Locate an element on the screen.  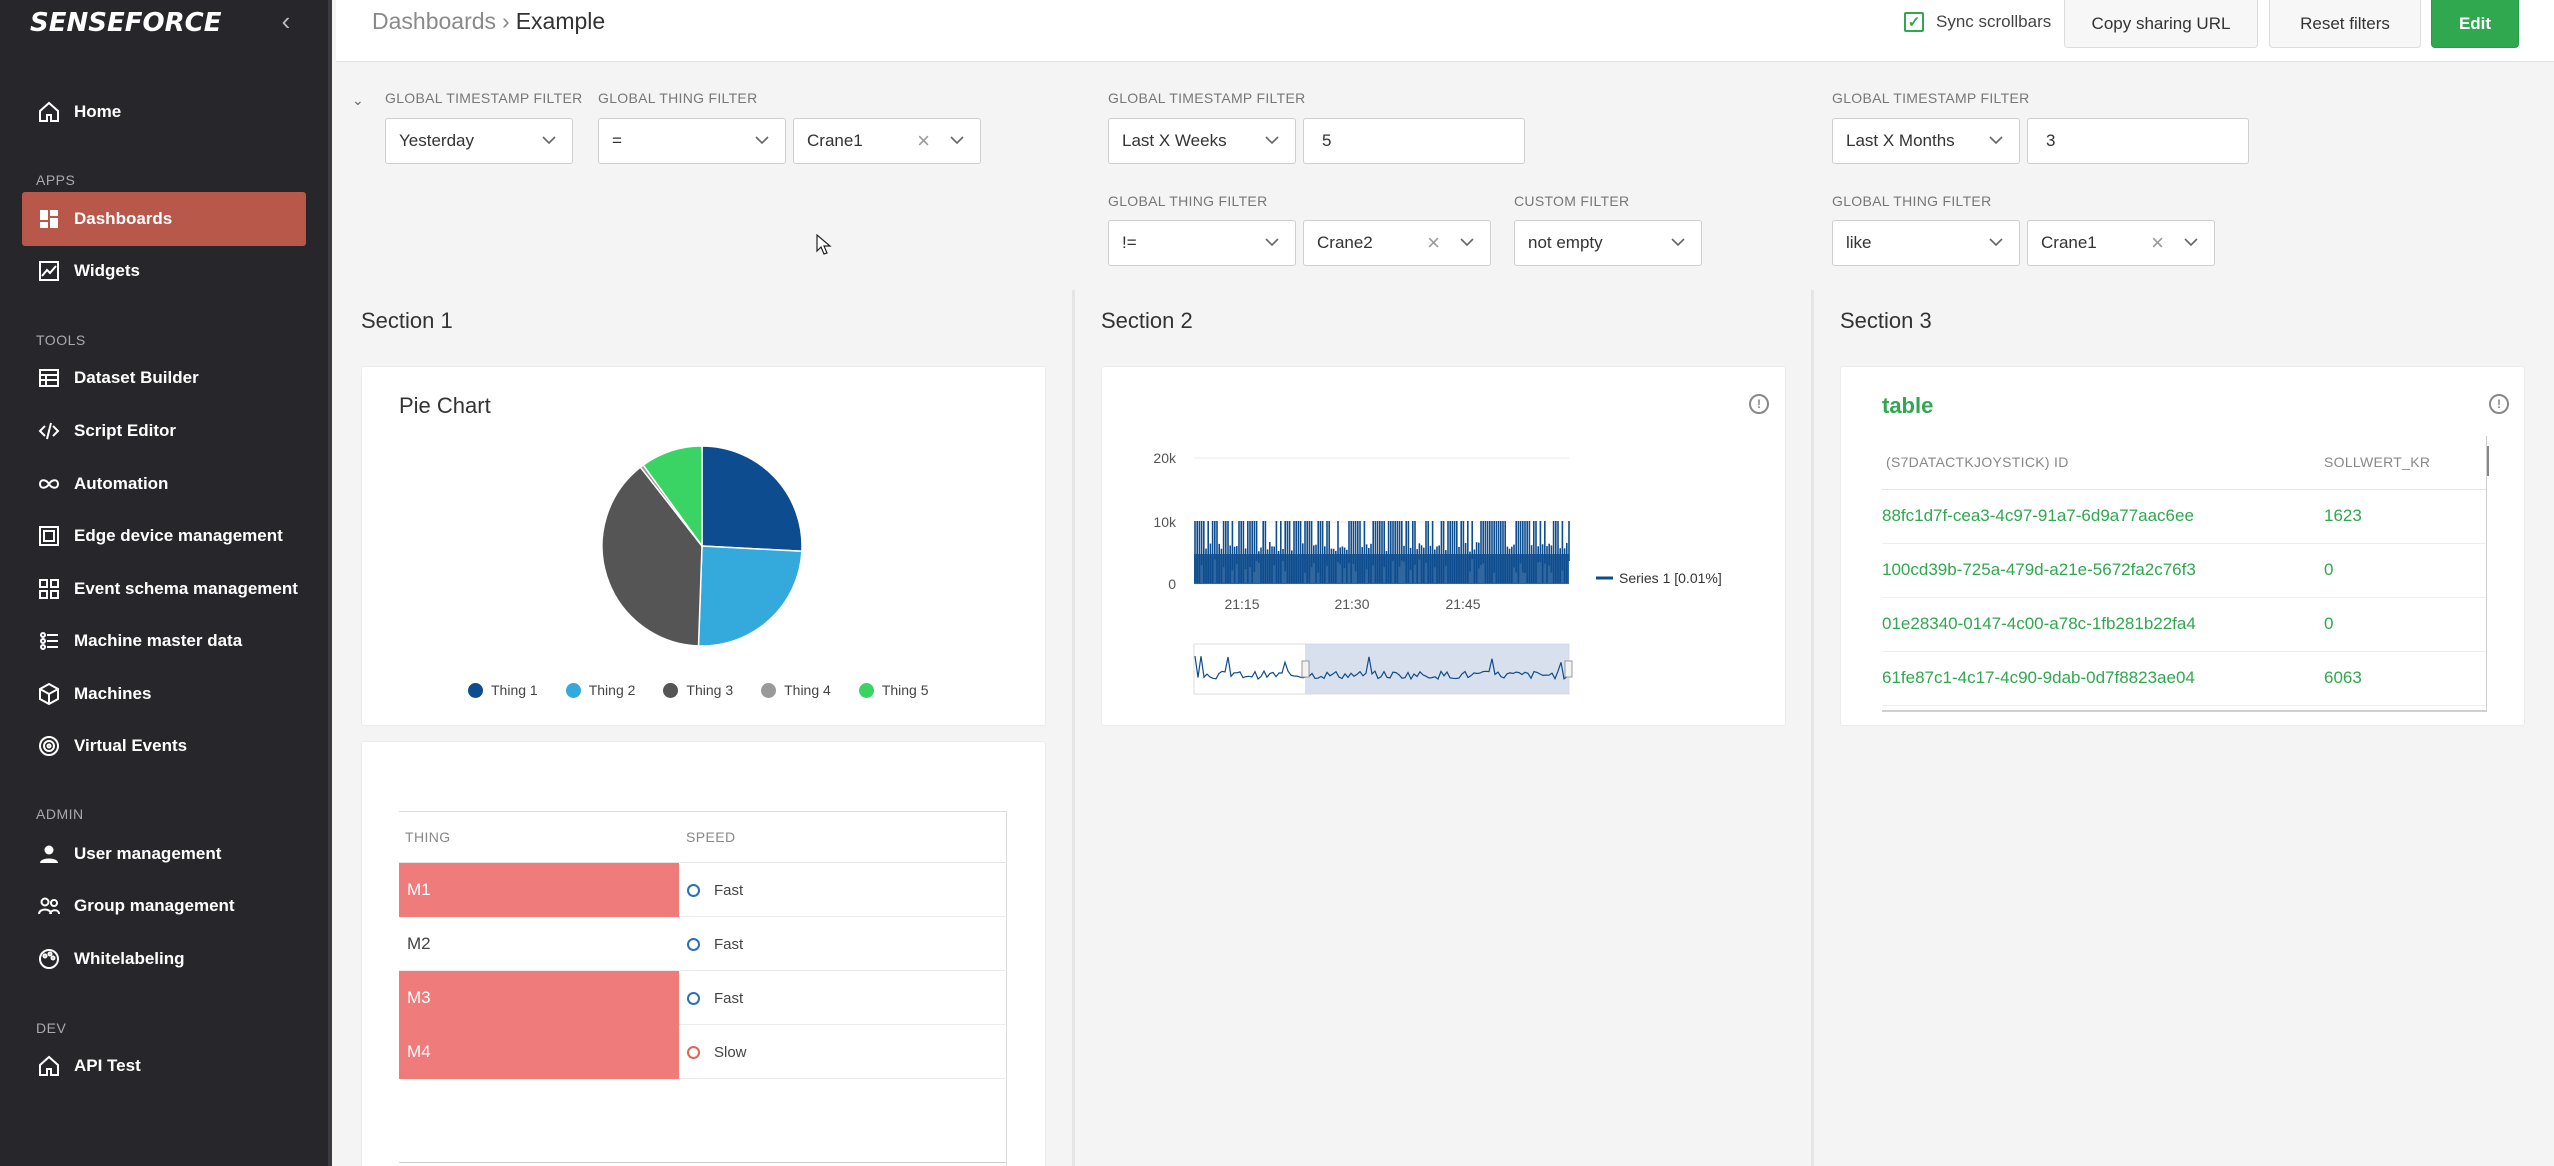
sidebar-item-label: Script Editor is located at coordinates (125, 430).